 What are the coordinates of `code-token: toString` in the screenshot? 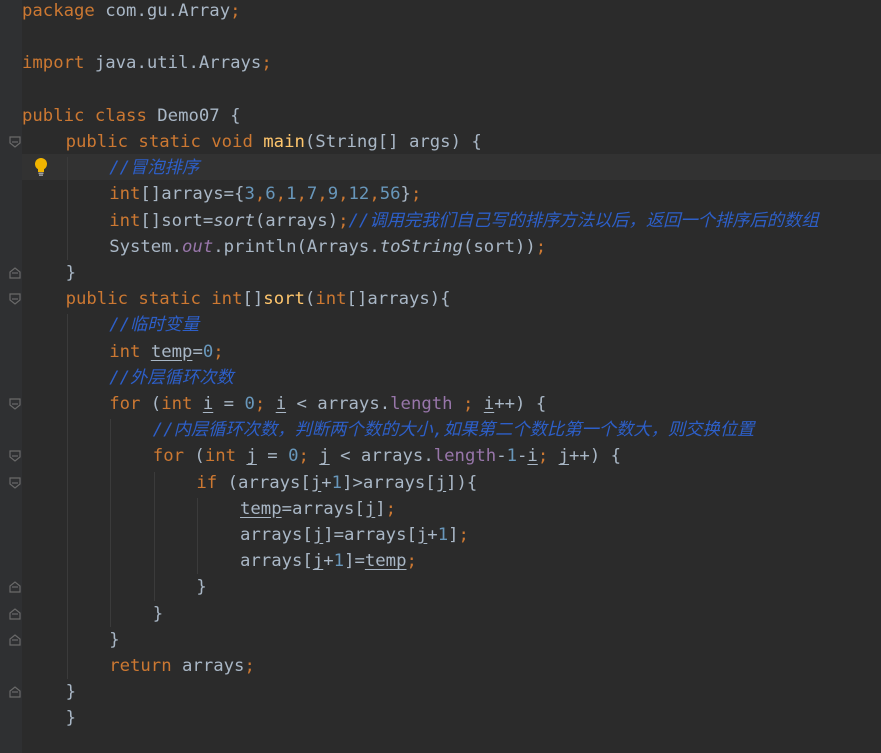 It's located at (421, 246).